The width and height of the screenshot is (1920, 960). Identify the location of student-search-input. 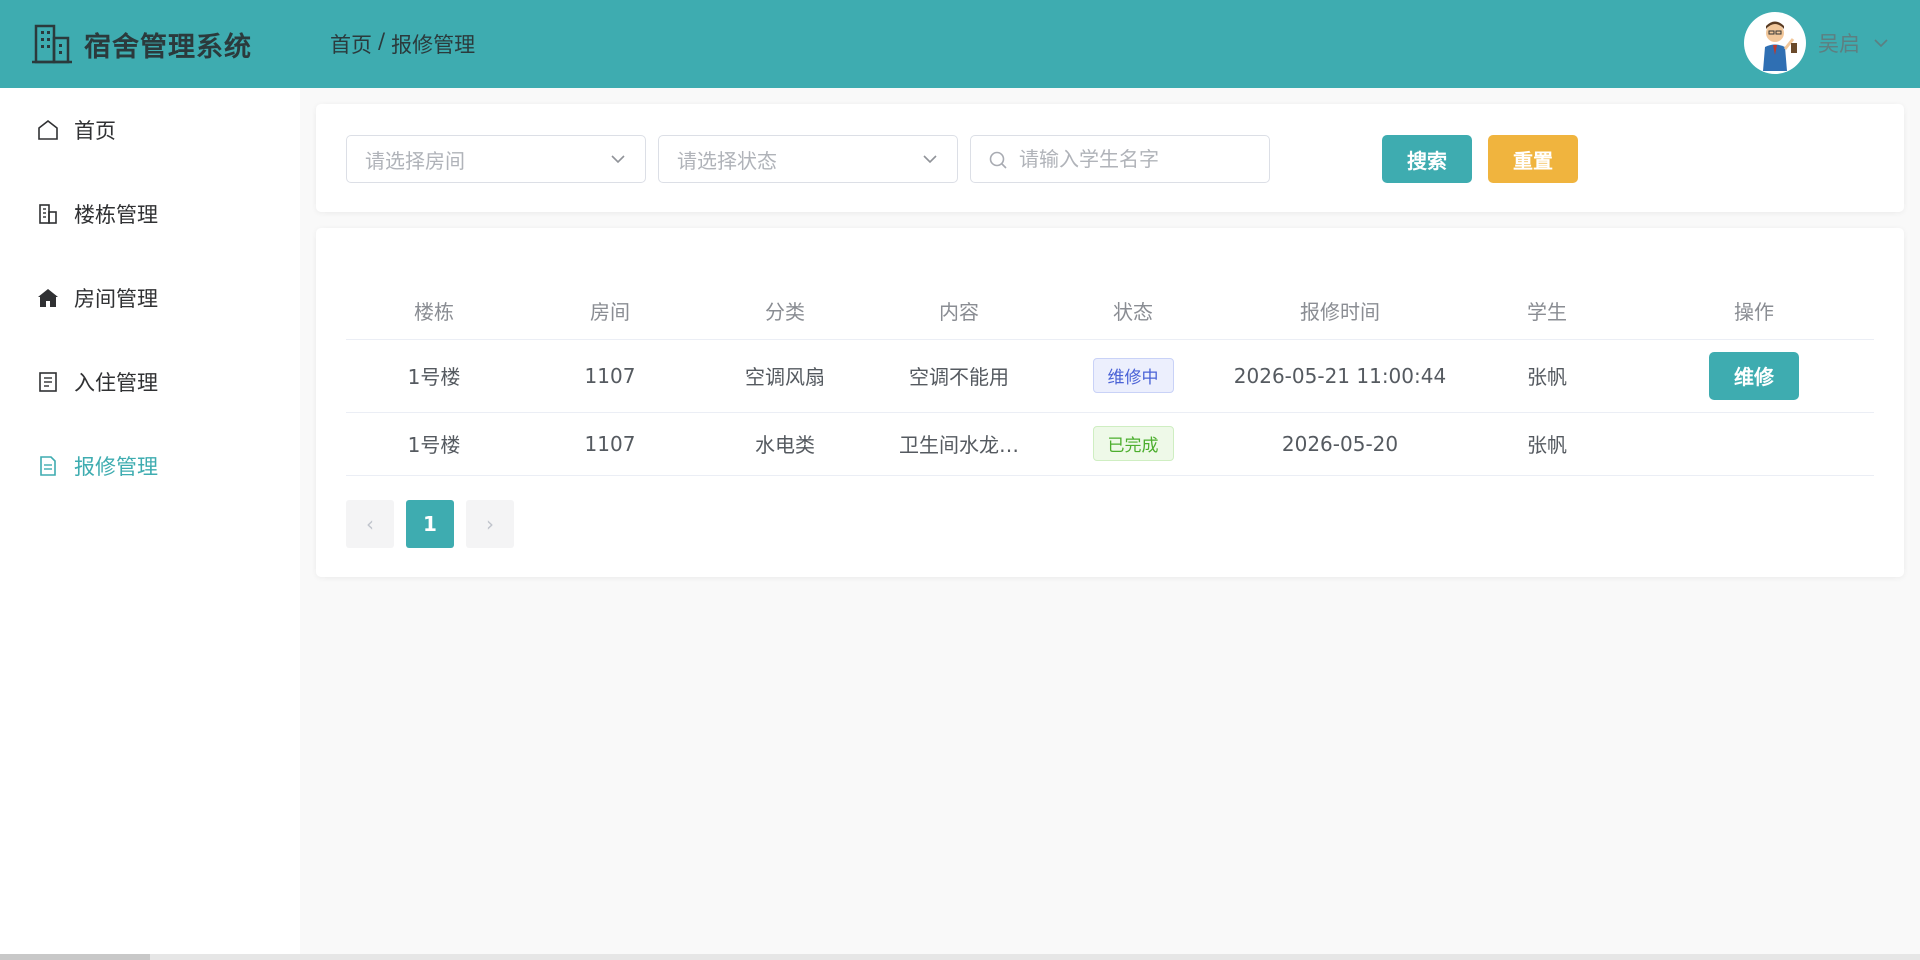
(1134, 159).